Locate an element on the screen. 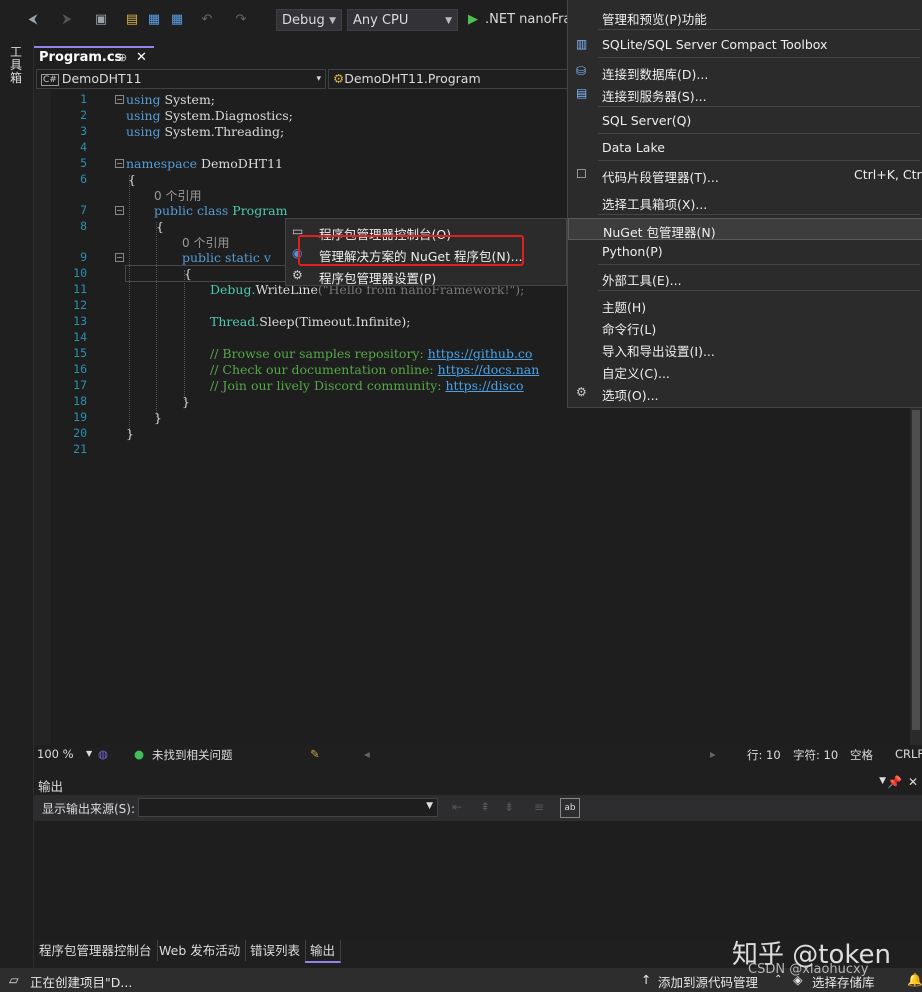 This screenshot has height=992, width=922. menu-item-nuget-package-manager: NuGet 包管理器(N) is located at coordinates (745, 229).